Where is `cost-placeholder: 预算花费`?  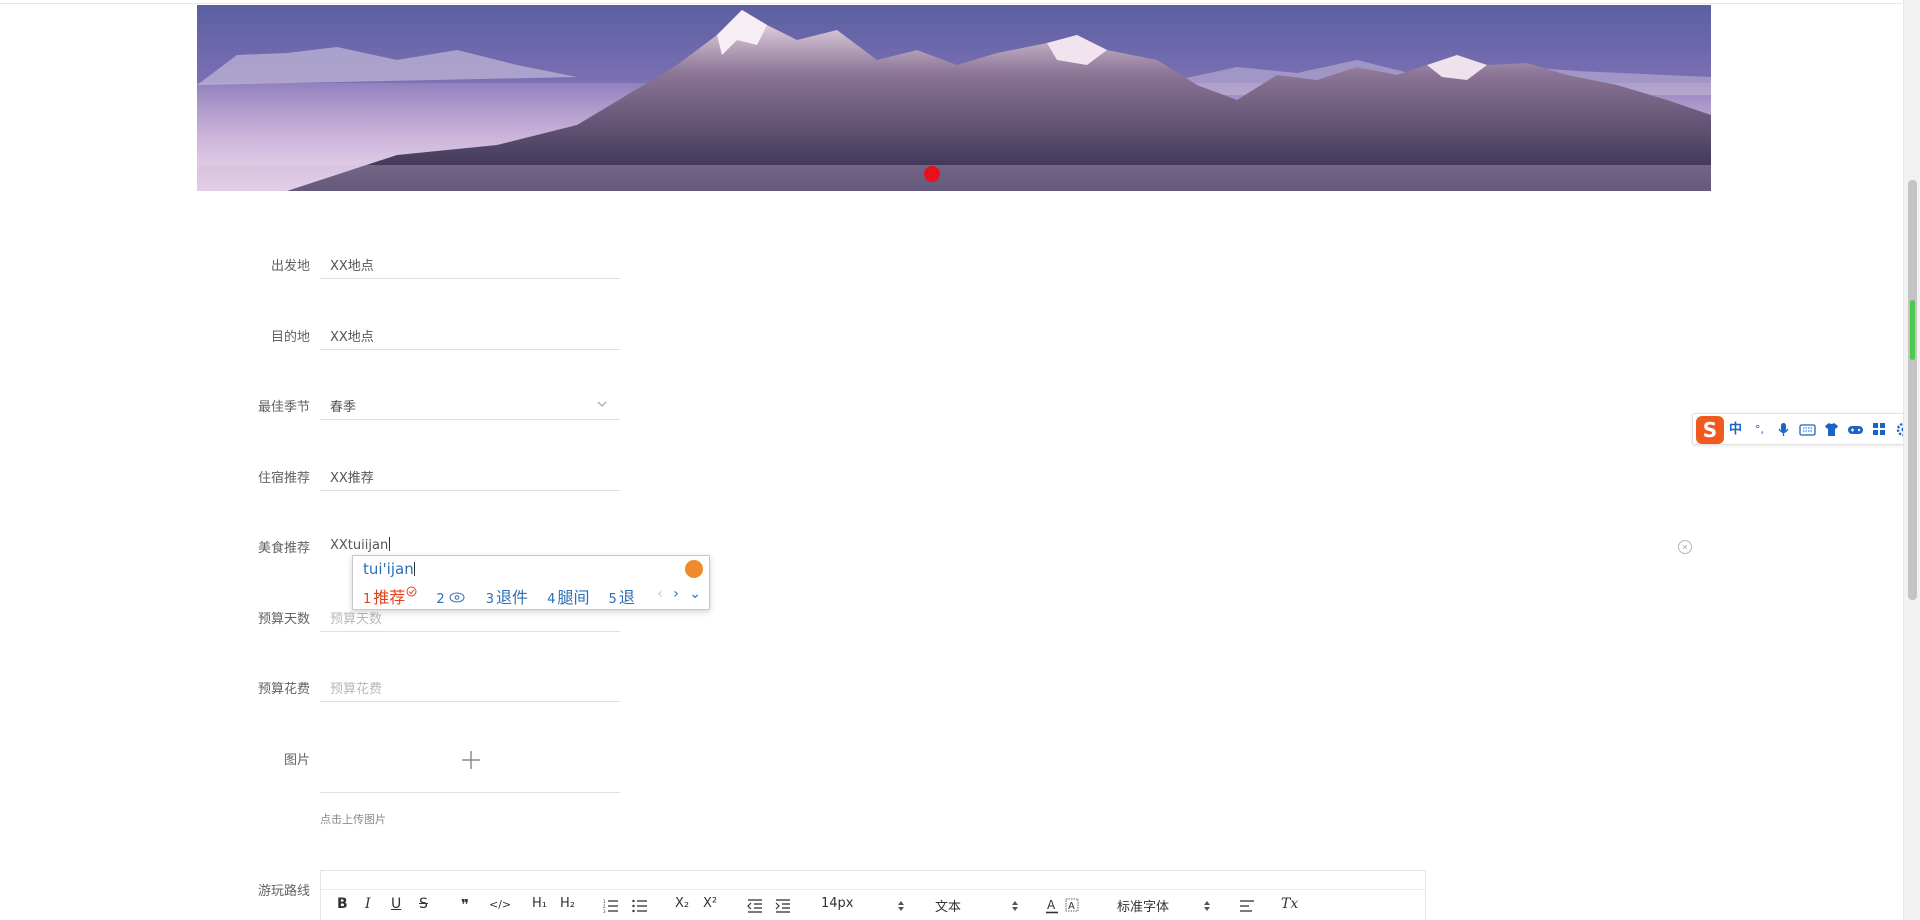 cost-placeholder: 预算花费 is located at coordinates (356, 689).